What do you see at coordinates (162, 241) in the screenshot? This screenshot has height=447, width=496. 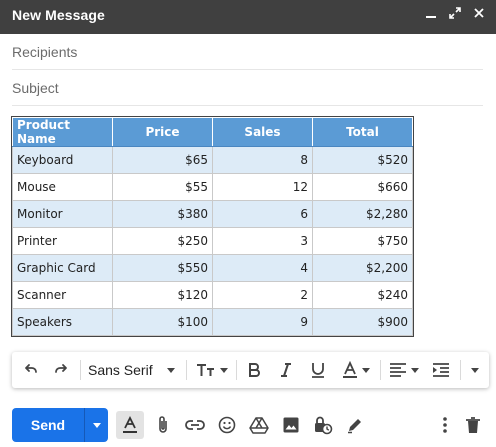 I see `cell-price: $250` at bounding box center [162, 241].